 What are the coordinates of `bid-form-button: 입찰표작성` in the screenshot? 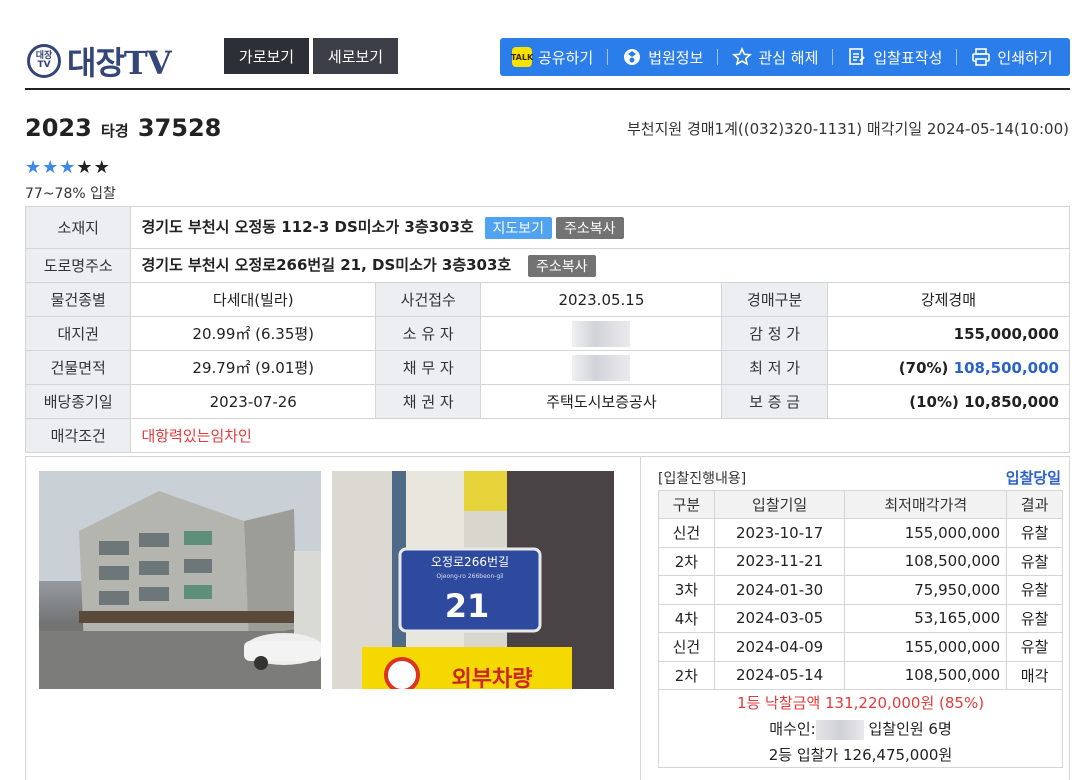 It's located at (894, 57).